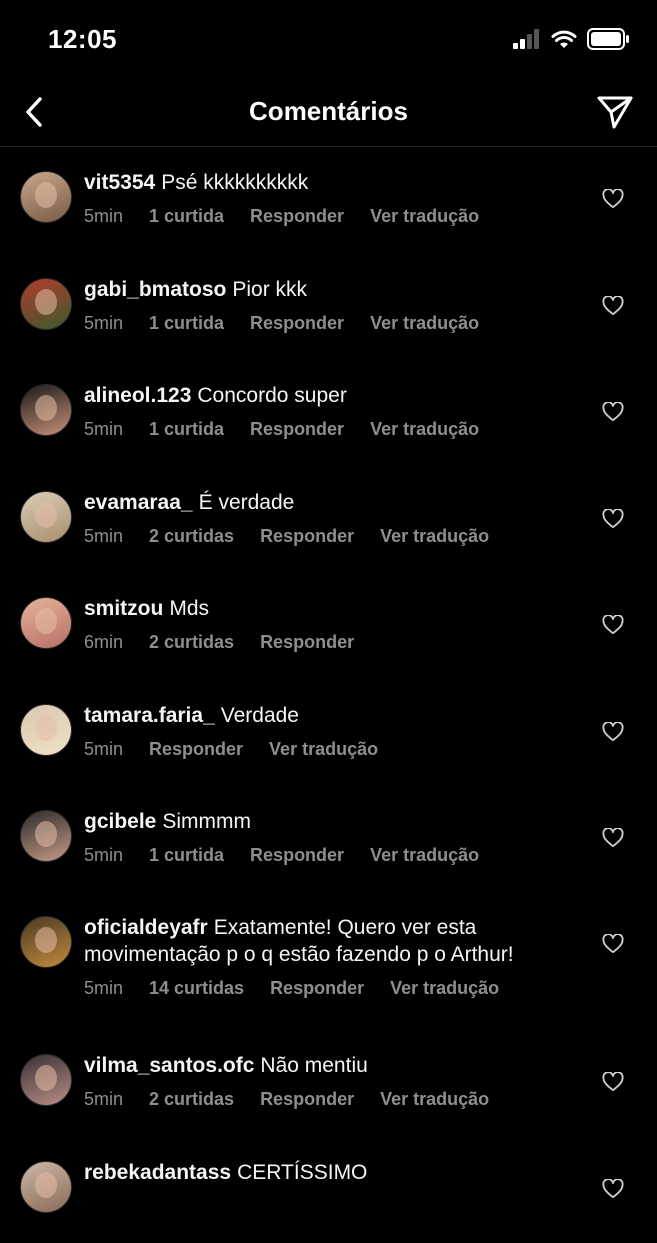 The image size is (657, 1243). I want to click on comment-text: gabi_bmatoso Pior kkk, so click(332, 289).